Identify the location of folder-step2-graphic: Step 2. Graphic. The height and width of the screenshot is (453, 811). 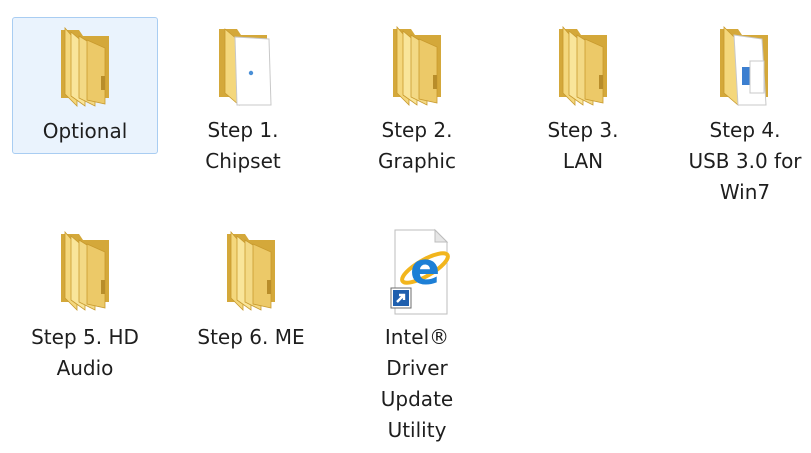
(417, 102).